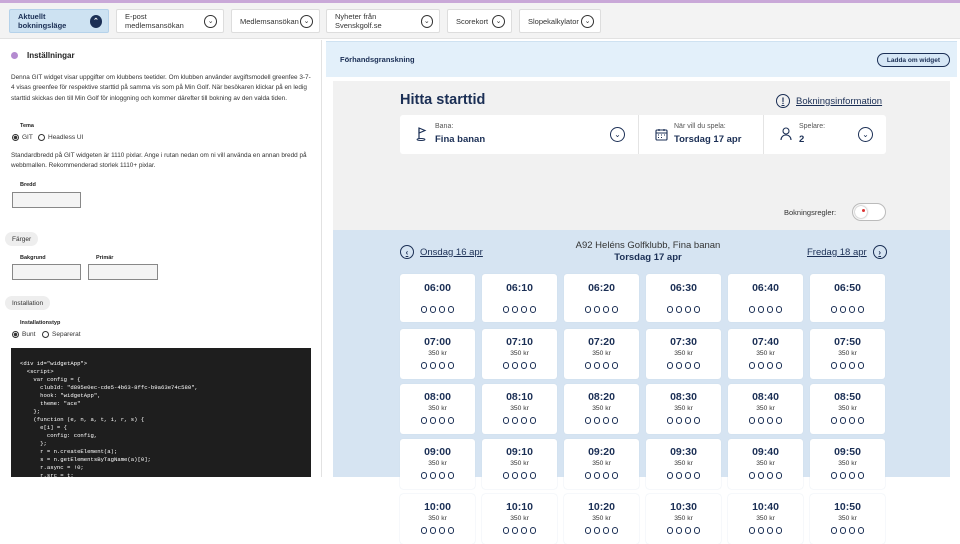 The width and height of the screenshot is (960, 544). What do you see at coordinates (683, 519) in the screenshot?
I see `tee-time-slot: 10:30 350 kr` at bounding box center [683, 519].